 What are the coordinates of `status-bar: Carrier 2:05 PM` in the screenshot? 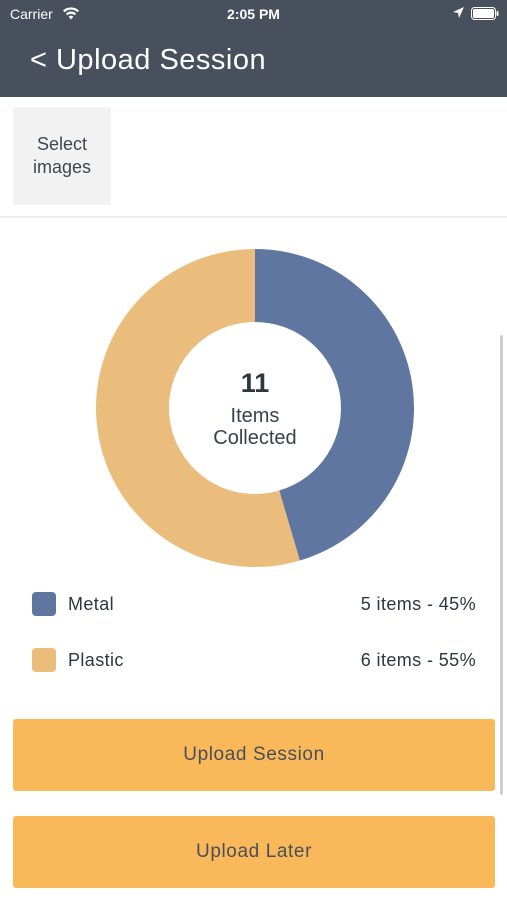 It's located at (253, 14).